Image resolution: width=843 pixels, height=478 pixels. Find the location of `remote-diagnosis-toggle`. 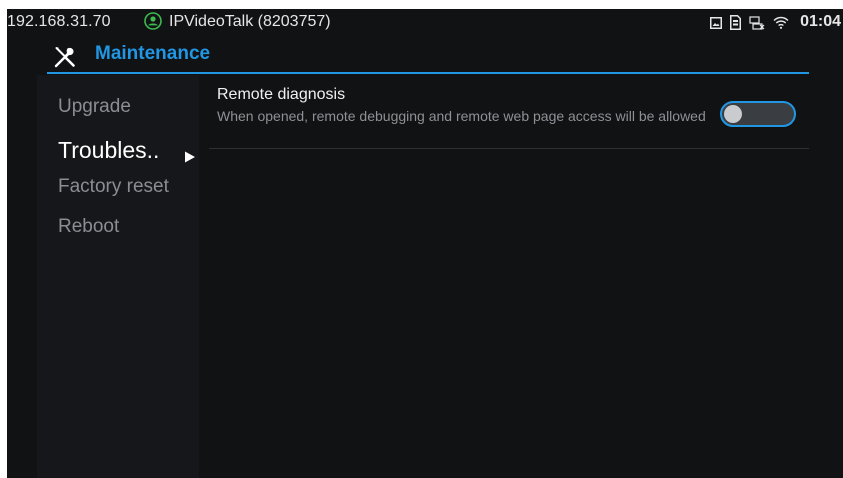

remote-diagnosis-toggle is located at coordinates (758, 114).